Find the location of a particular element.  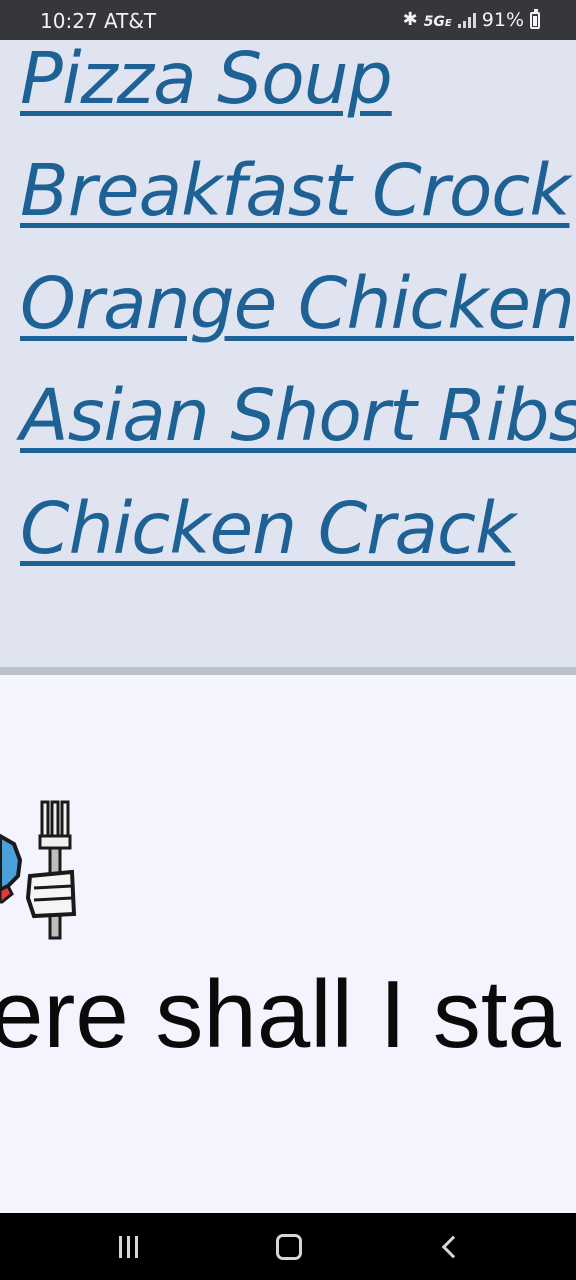

recents-button is located at coordinates (128, 1246).